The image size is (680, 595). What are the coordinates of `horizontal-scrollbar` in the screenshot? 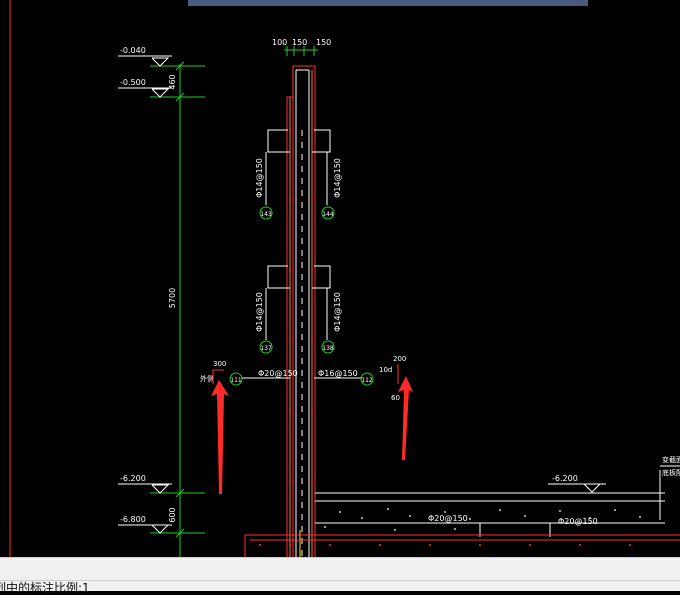 It's located at (388, 3).